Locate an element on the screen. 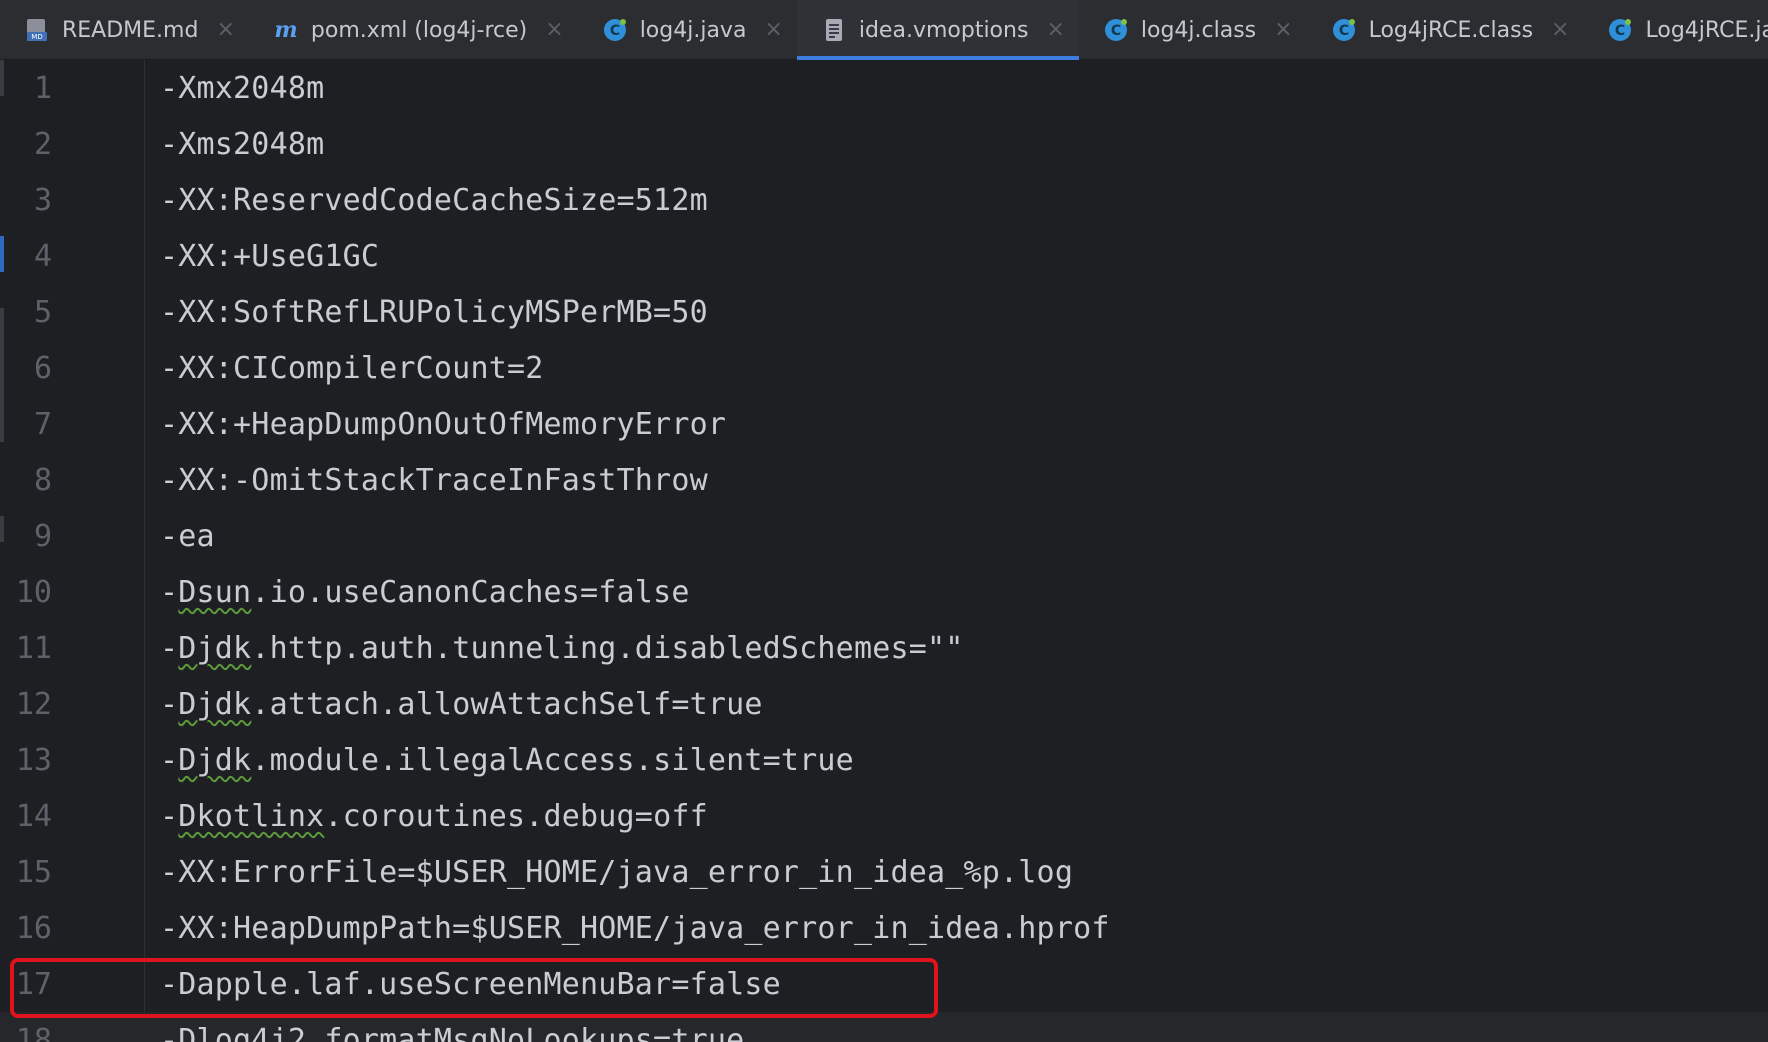 This screenshot has width=1768, height=1042. code-line: 4 -XX:+UseG1GC is located at coordinates (884, 256).